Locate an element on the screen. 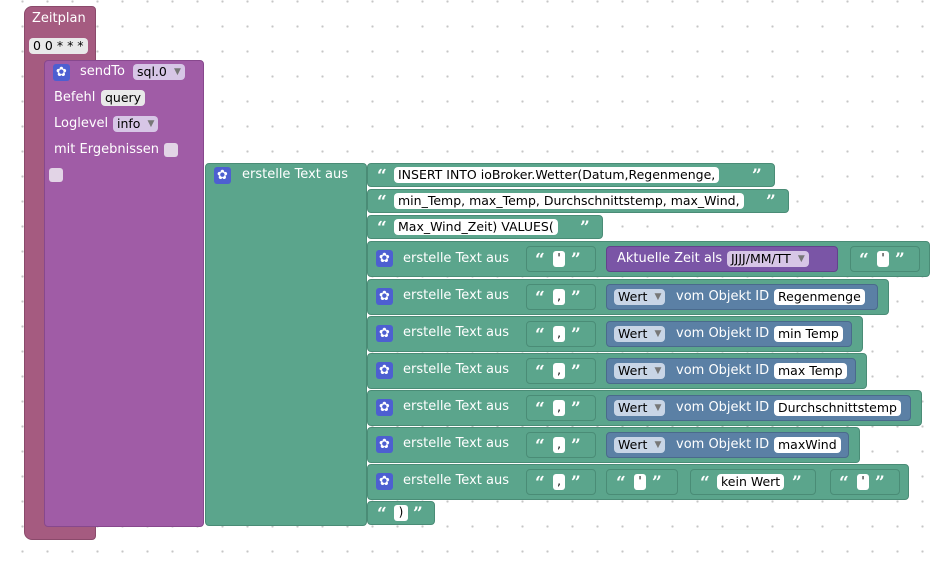 The width and height of the screenshot is (945, 562). befehl-field: query is located at coordinates (123, 98).